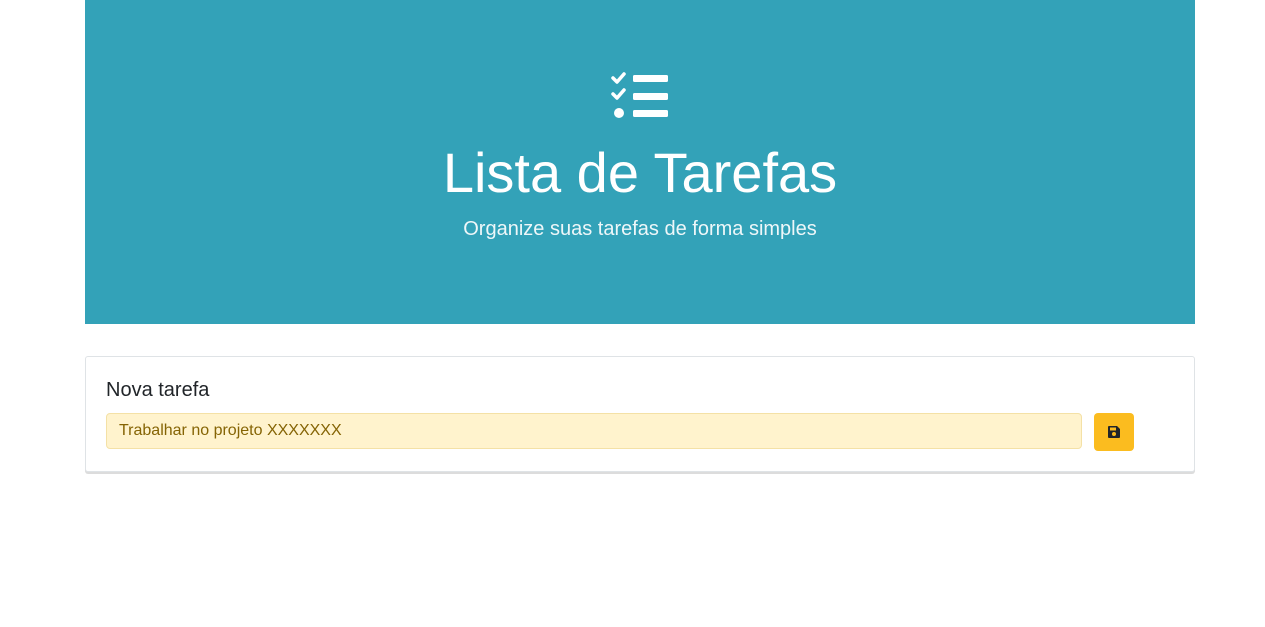  What do you see at coordinates (158, 390) in the screenshot?
I see `new-task-title: Nova tarefa` at bounding box center [158, 390].